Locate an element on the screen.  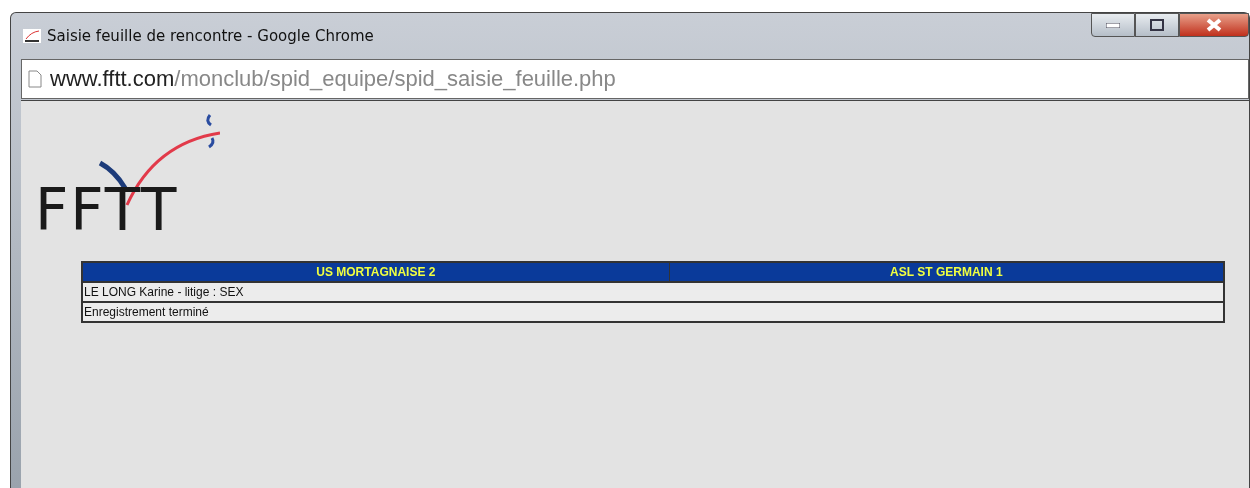
maximize-icon is located at coordinates (1157, 25).